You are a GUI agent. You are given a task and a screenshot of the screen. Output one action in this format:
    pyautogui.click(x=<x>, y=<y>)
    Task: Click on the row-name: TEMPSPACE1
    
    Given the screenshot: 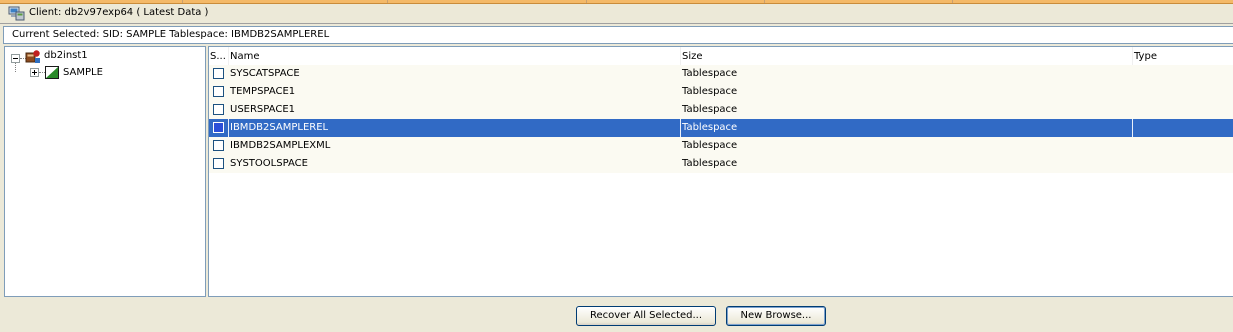 What is the action you would take?
    pyautogui.click(x=263, y=91)
    